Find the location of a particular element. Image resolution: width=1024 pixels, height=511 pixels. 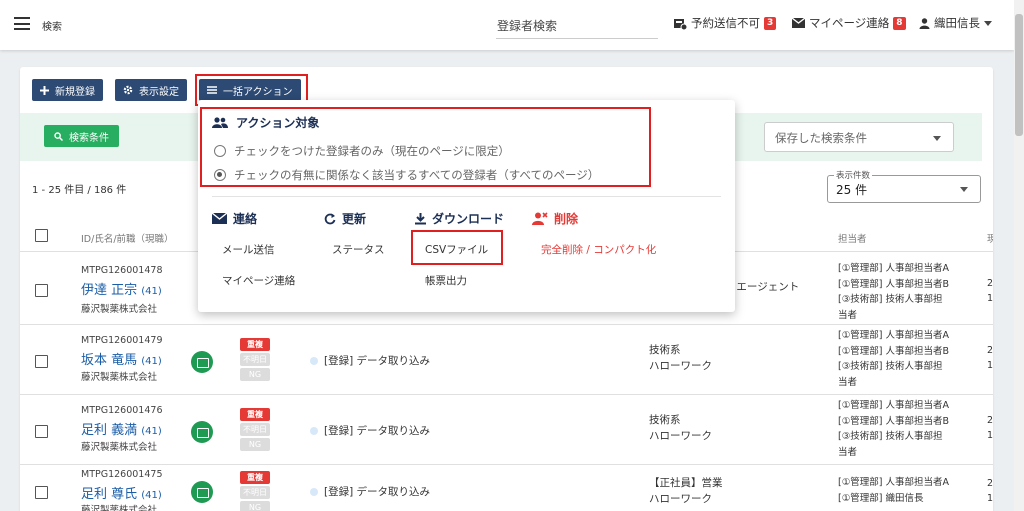

edge-values: 21 is located at coordinates (990, 428).